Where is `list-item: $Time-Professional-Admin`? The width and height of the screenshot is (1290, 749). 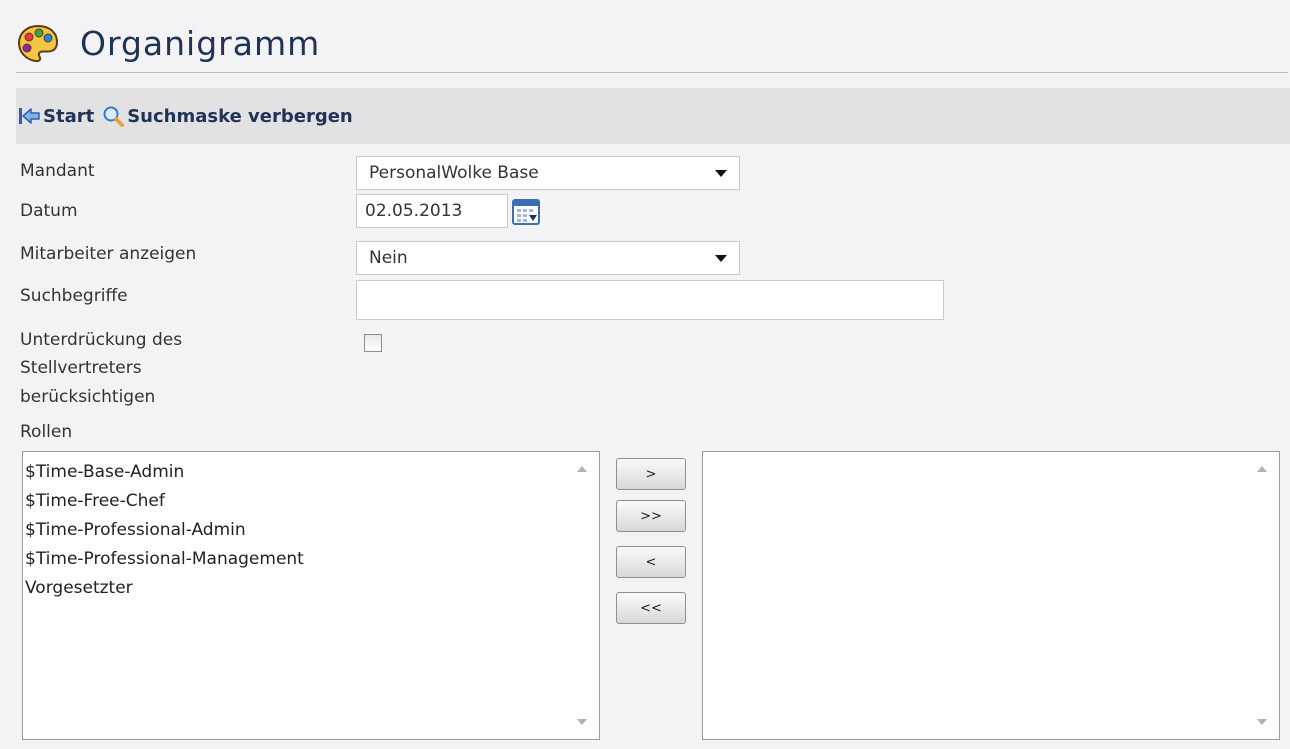 list-item: $Time-Professional-Admin is located at coordinates (164, 530).